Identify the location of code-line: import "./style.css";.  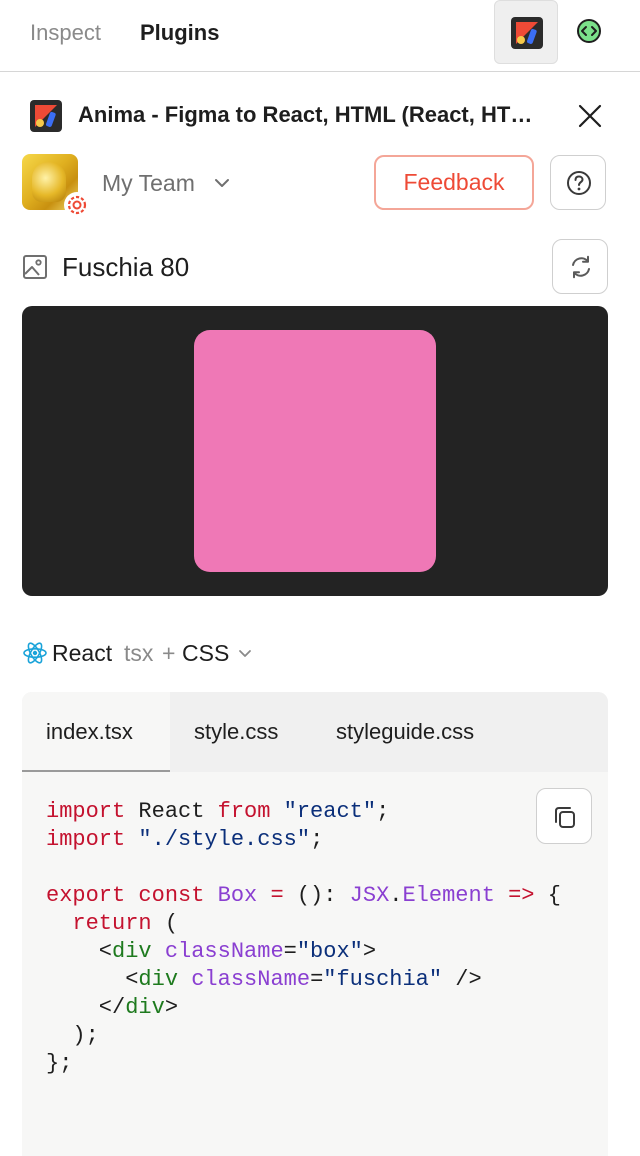
(303, 840).